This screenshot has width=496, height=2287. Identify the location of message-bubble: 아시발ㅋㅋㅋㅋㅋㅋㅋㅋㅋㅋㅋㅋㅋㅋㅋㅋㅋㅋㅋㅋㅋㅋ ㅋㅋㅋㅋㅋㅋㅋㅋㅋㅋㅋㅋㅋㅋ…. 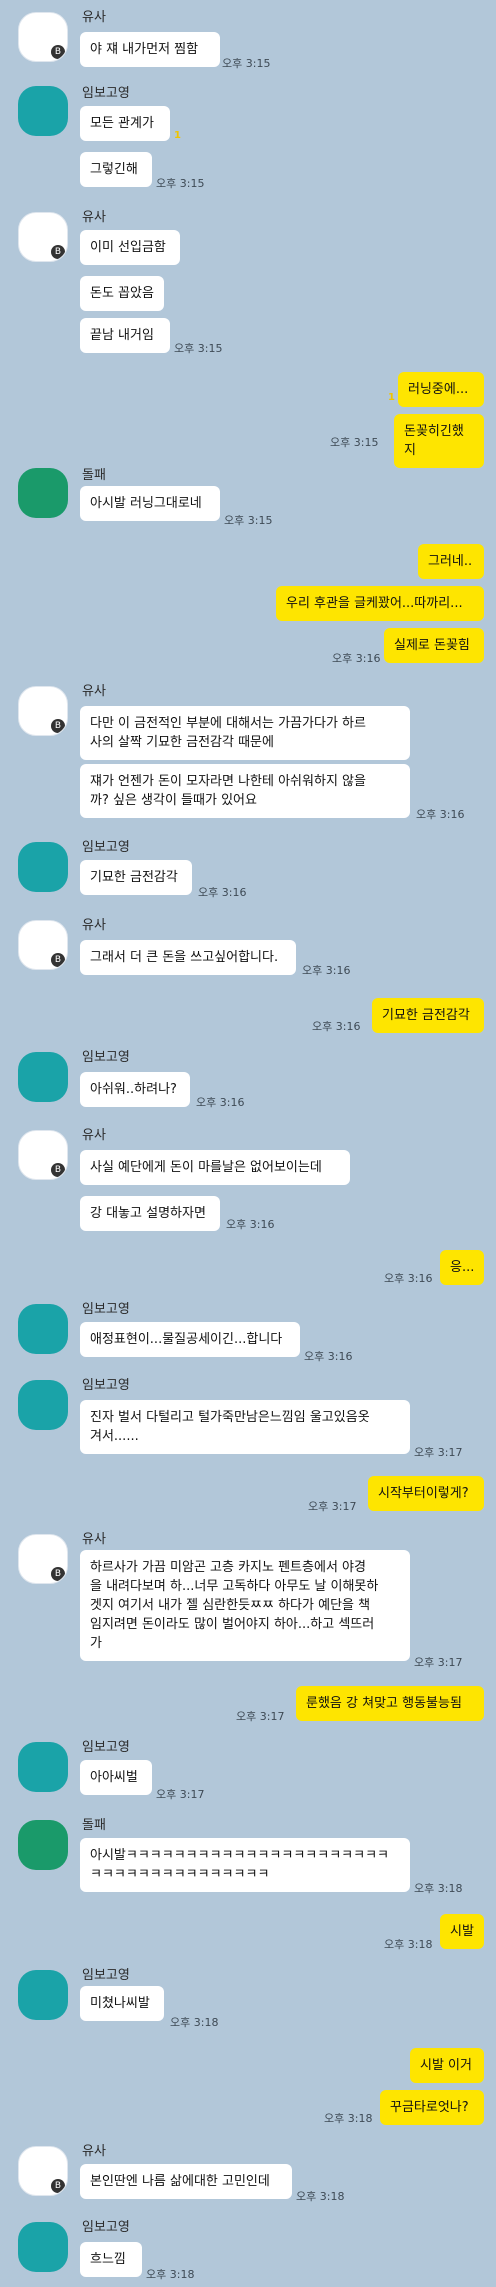
(245, 1865).